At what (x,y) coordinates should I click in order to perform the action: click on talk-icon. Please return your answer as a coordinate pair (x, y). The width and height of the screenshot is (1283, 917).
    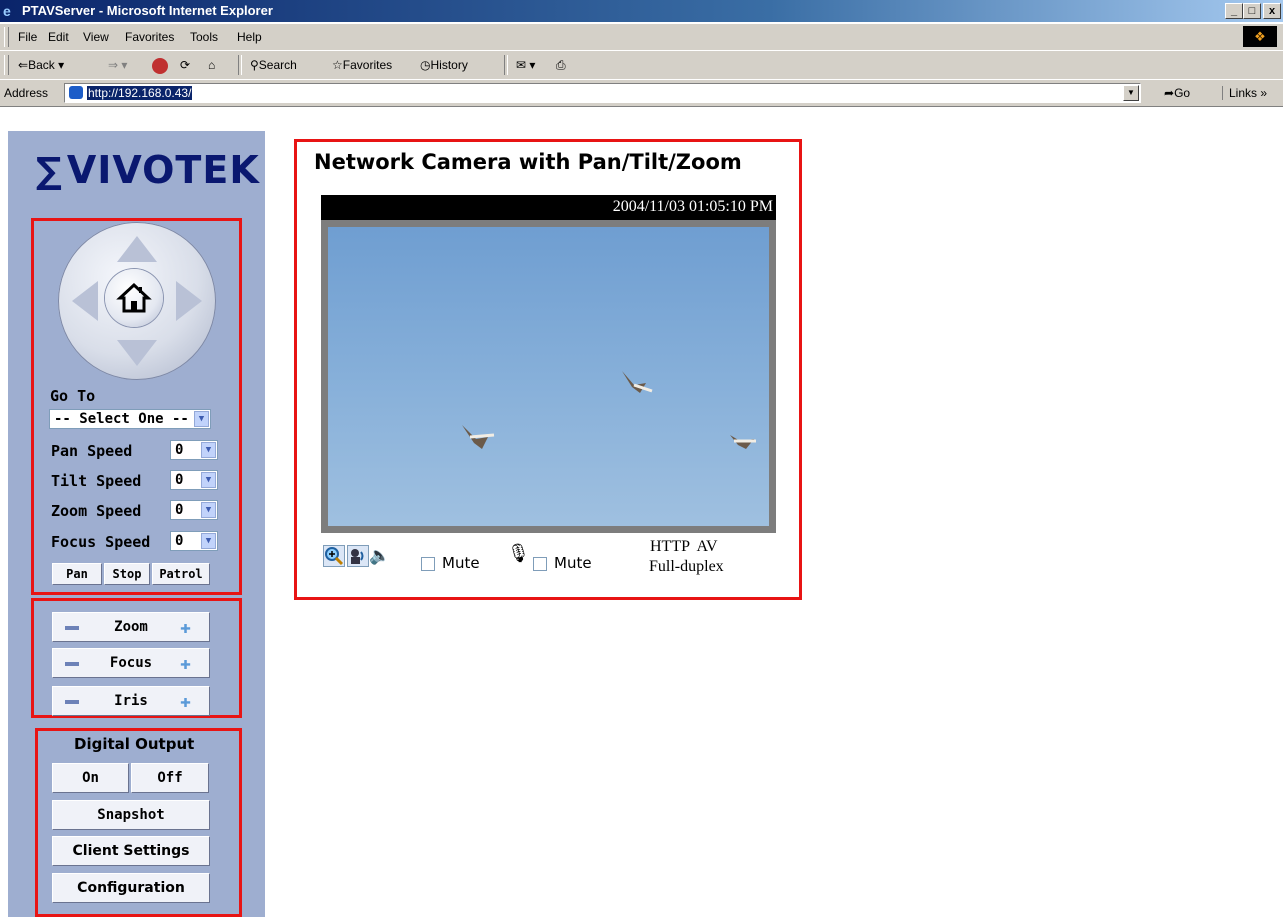
    Looking at the image, I should click on (358, 556).